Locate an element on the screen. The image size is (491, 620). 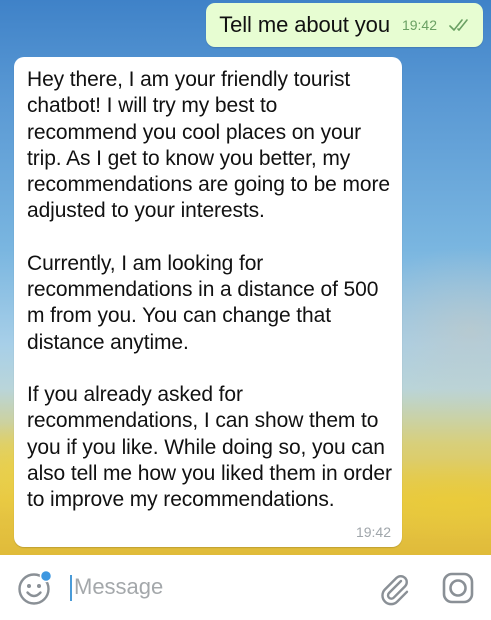
outgoing-message-bubble: Tell me about you 19:42 is located at coordinates (344, 25).